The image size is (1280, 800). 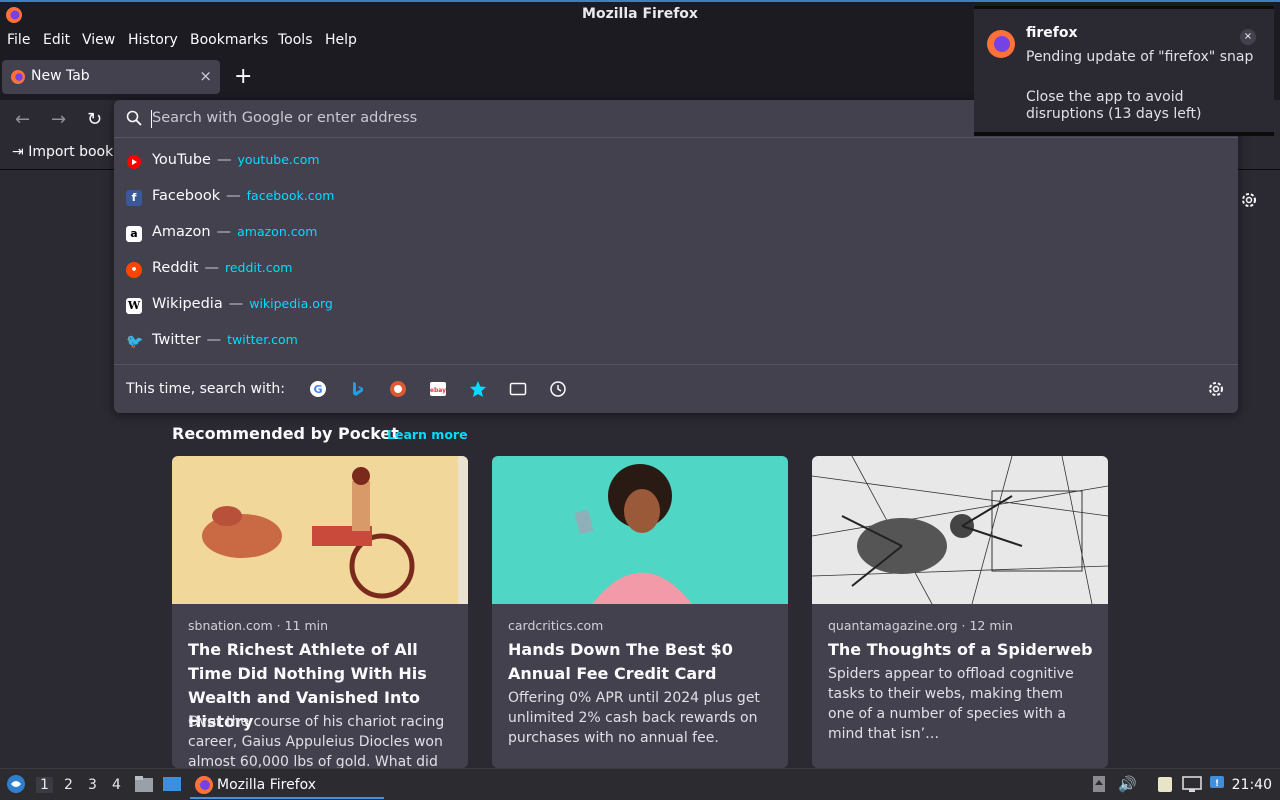 I want to click on search-with-row: This time, search with: G ebay, so click(x=676, y=388).